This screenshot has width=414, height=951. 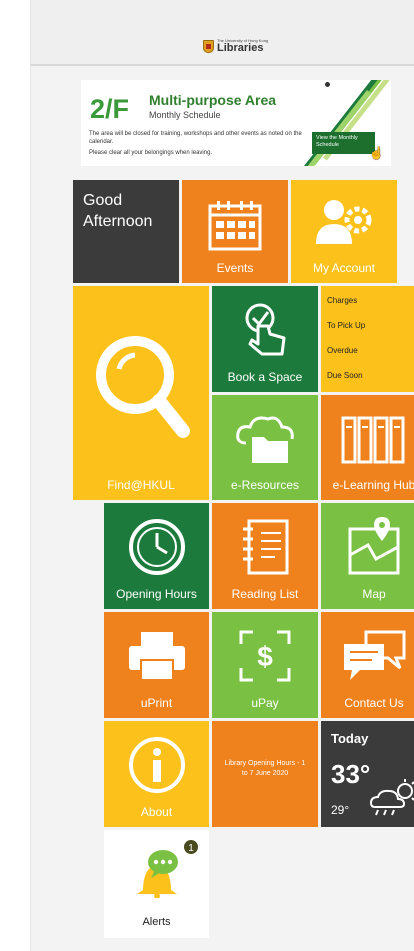 What do you see at coordinates (266, 547) in the screenshot?
I see `notebook-icon` at bounding box center [266, 547].